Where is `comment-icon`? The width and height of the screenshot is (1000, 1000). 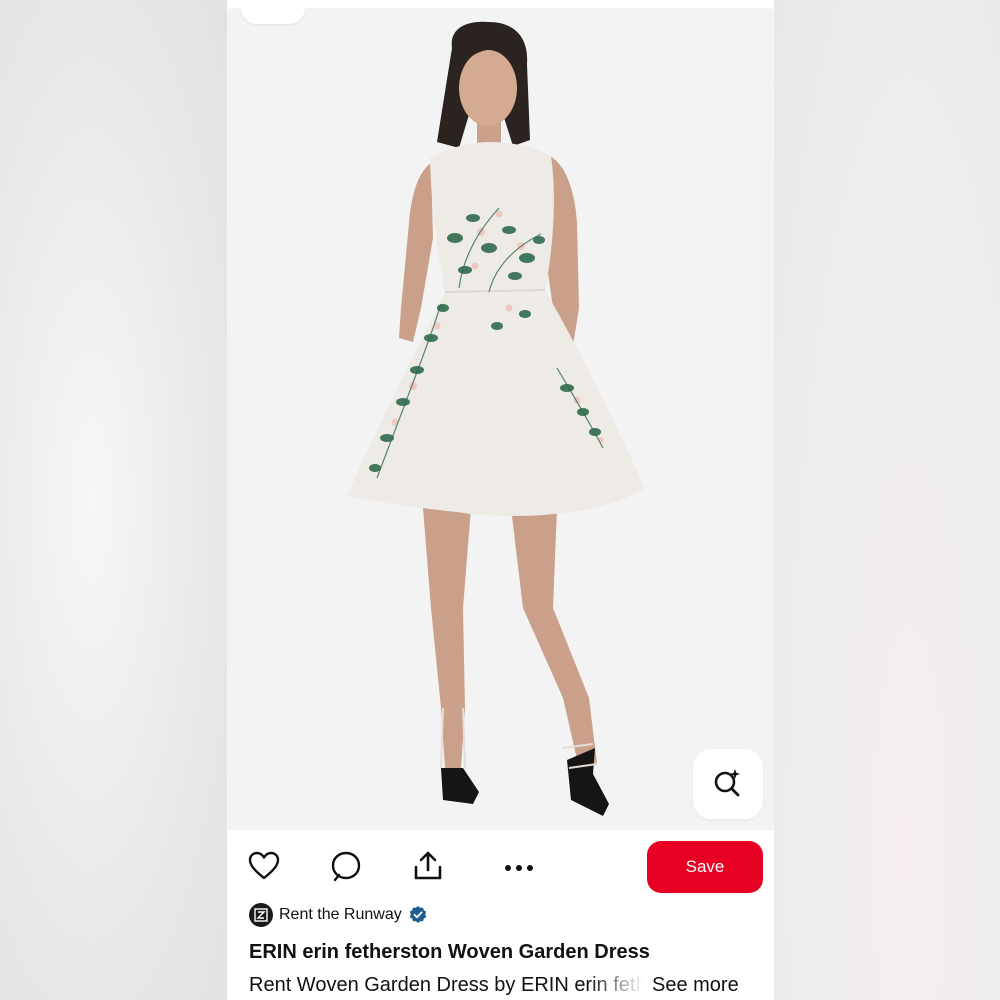 comment-icon is located at coordinates (346, 868).